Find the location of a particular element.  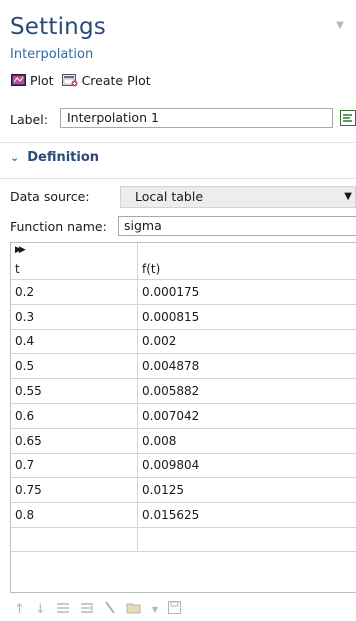

cell-t: 0.75 is located at coordinates (74, 490).